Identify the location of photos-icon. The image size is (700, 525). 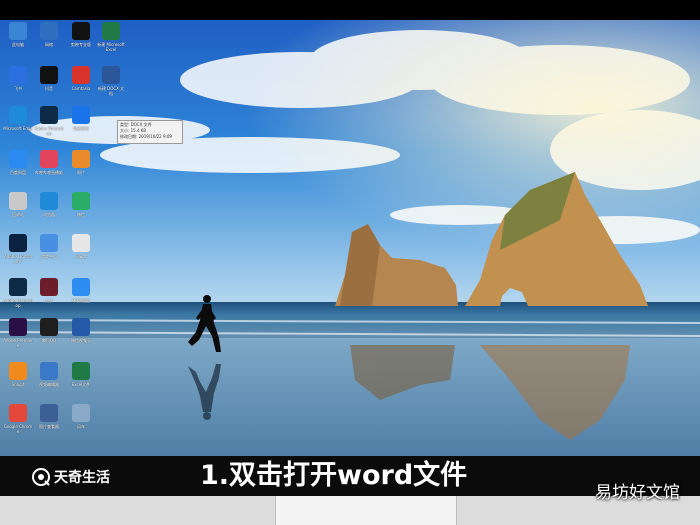
(81, 159).